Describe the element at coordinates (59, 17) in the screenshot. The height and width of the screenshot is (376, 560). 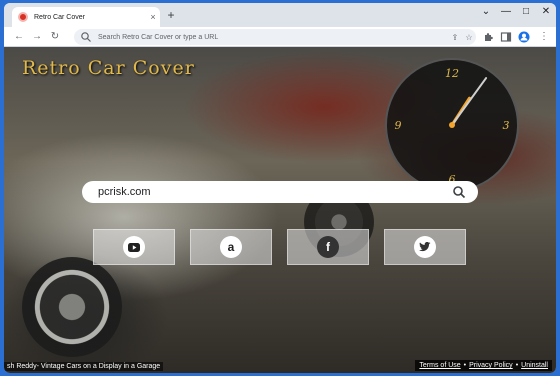
I see `tab-title: Retro Car Cover` at that location.